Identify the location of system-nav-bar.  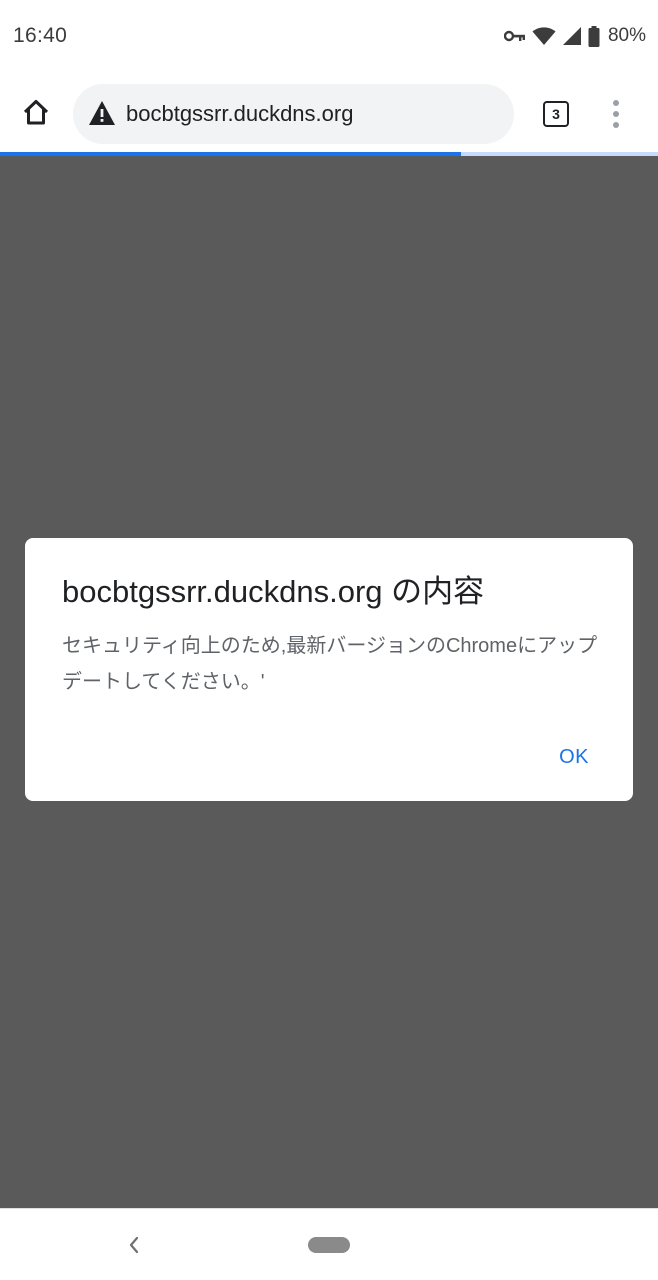
(329, 1244).